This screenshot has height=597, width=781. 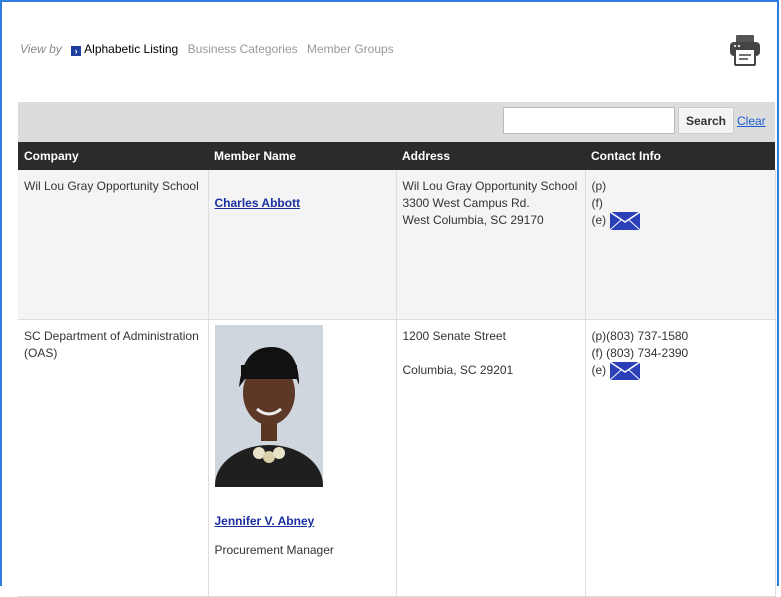 I want to click on member-cell: Jennifer V. Abney Procurement Manager, so click(x=302, y=458).